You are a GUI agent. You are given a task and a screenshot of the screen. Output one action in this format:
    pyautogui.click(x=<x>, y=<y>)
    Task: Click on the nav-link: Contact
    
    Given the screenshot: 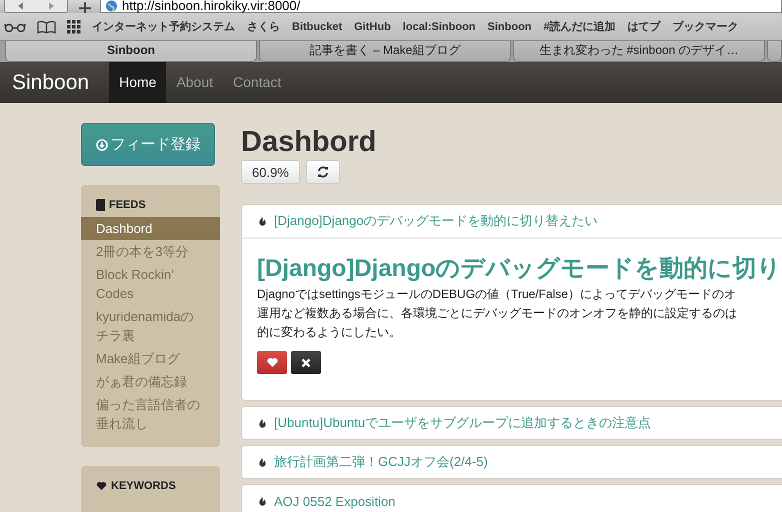 What is the action you would take?
    pyautogui.click(x=257, y=82)
    